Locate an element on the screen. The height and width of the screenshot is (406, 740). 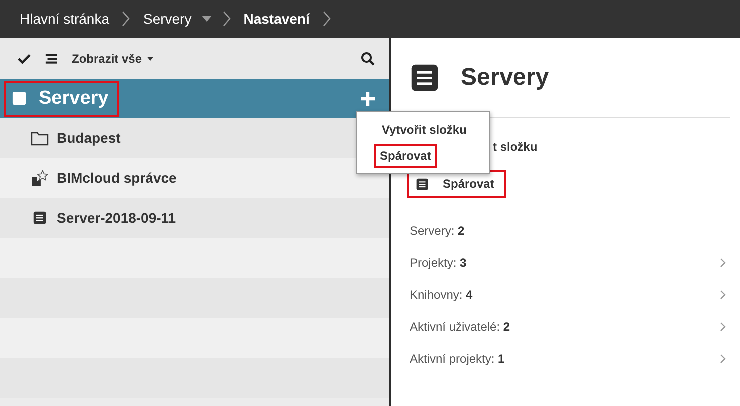
tree-item: BIMcloud správce is located at coordinates (117, 178).